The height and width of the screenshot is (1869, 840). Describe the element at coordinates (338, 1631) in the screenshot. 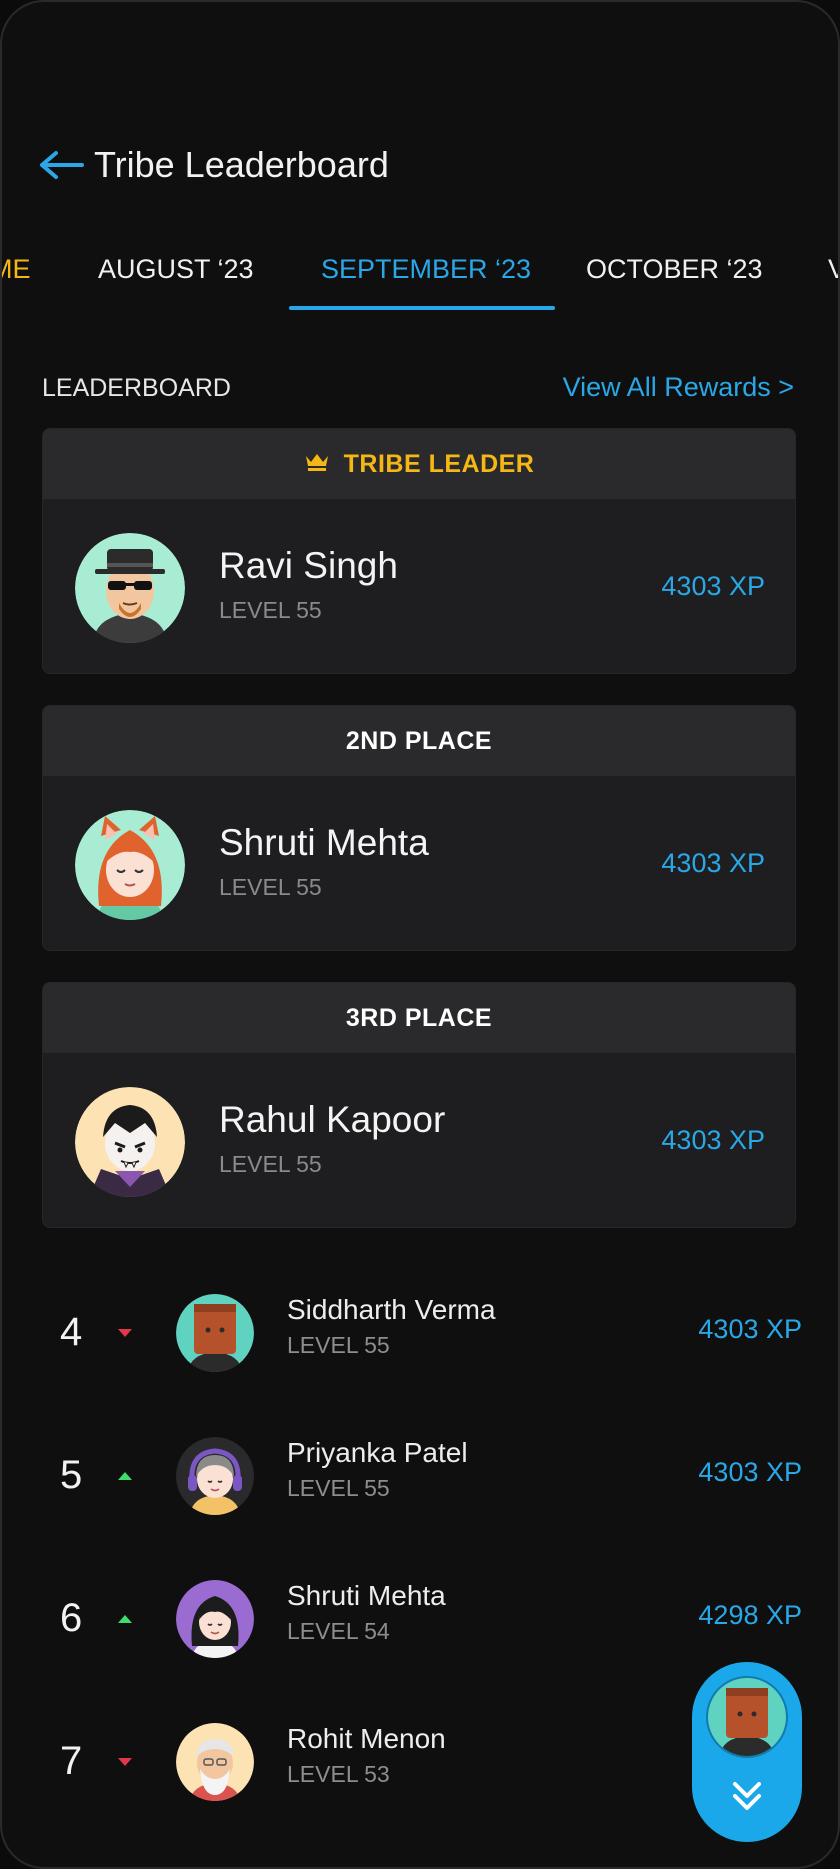

I see `player-level: LEVEL 54` at that location.